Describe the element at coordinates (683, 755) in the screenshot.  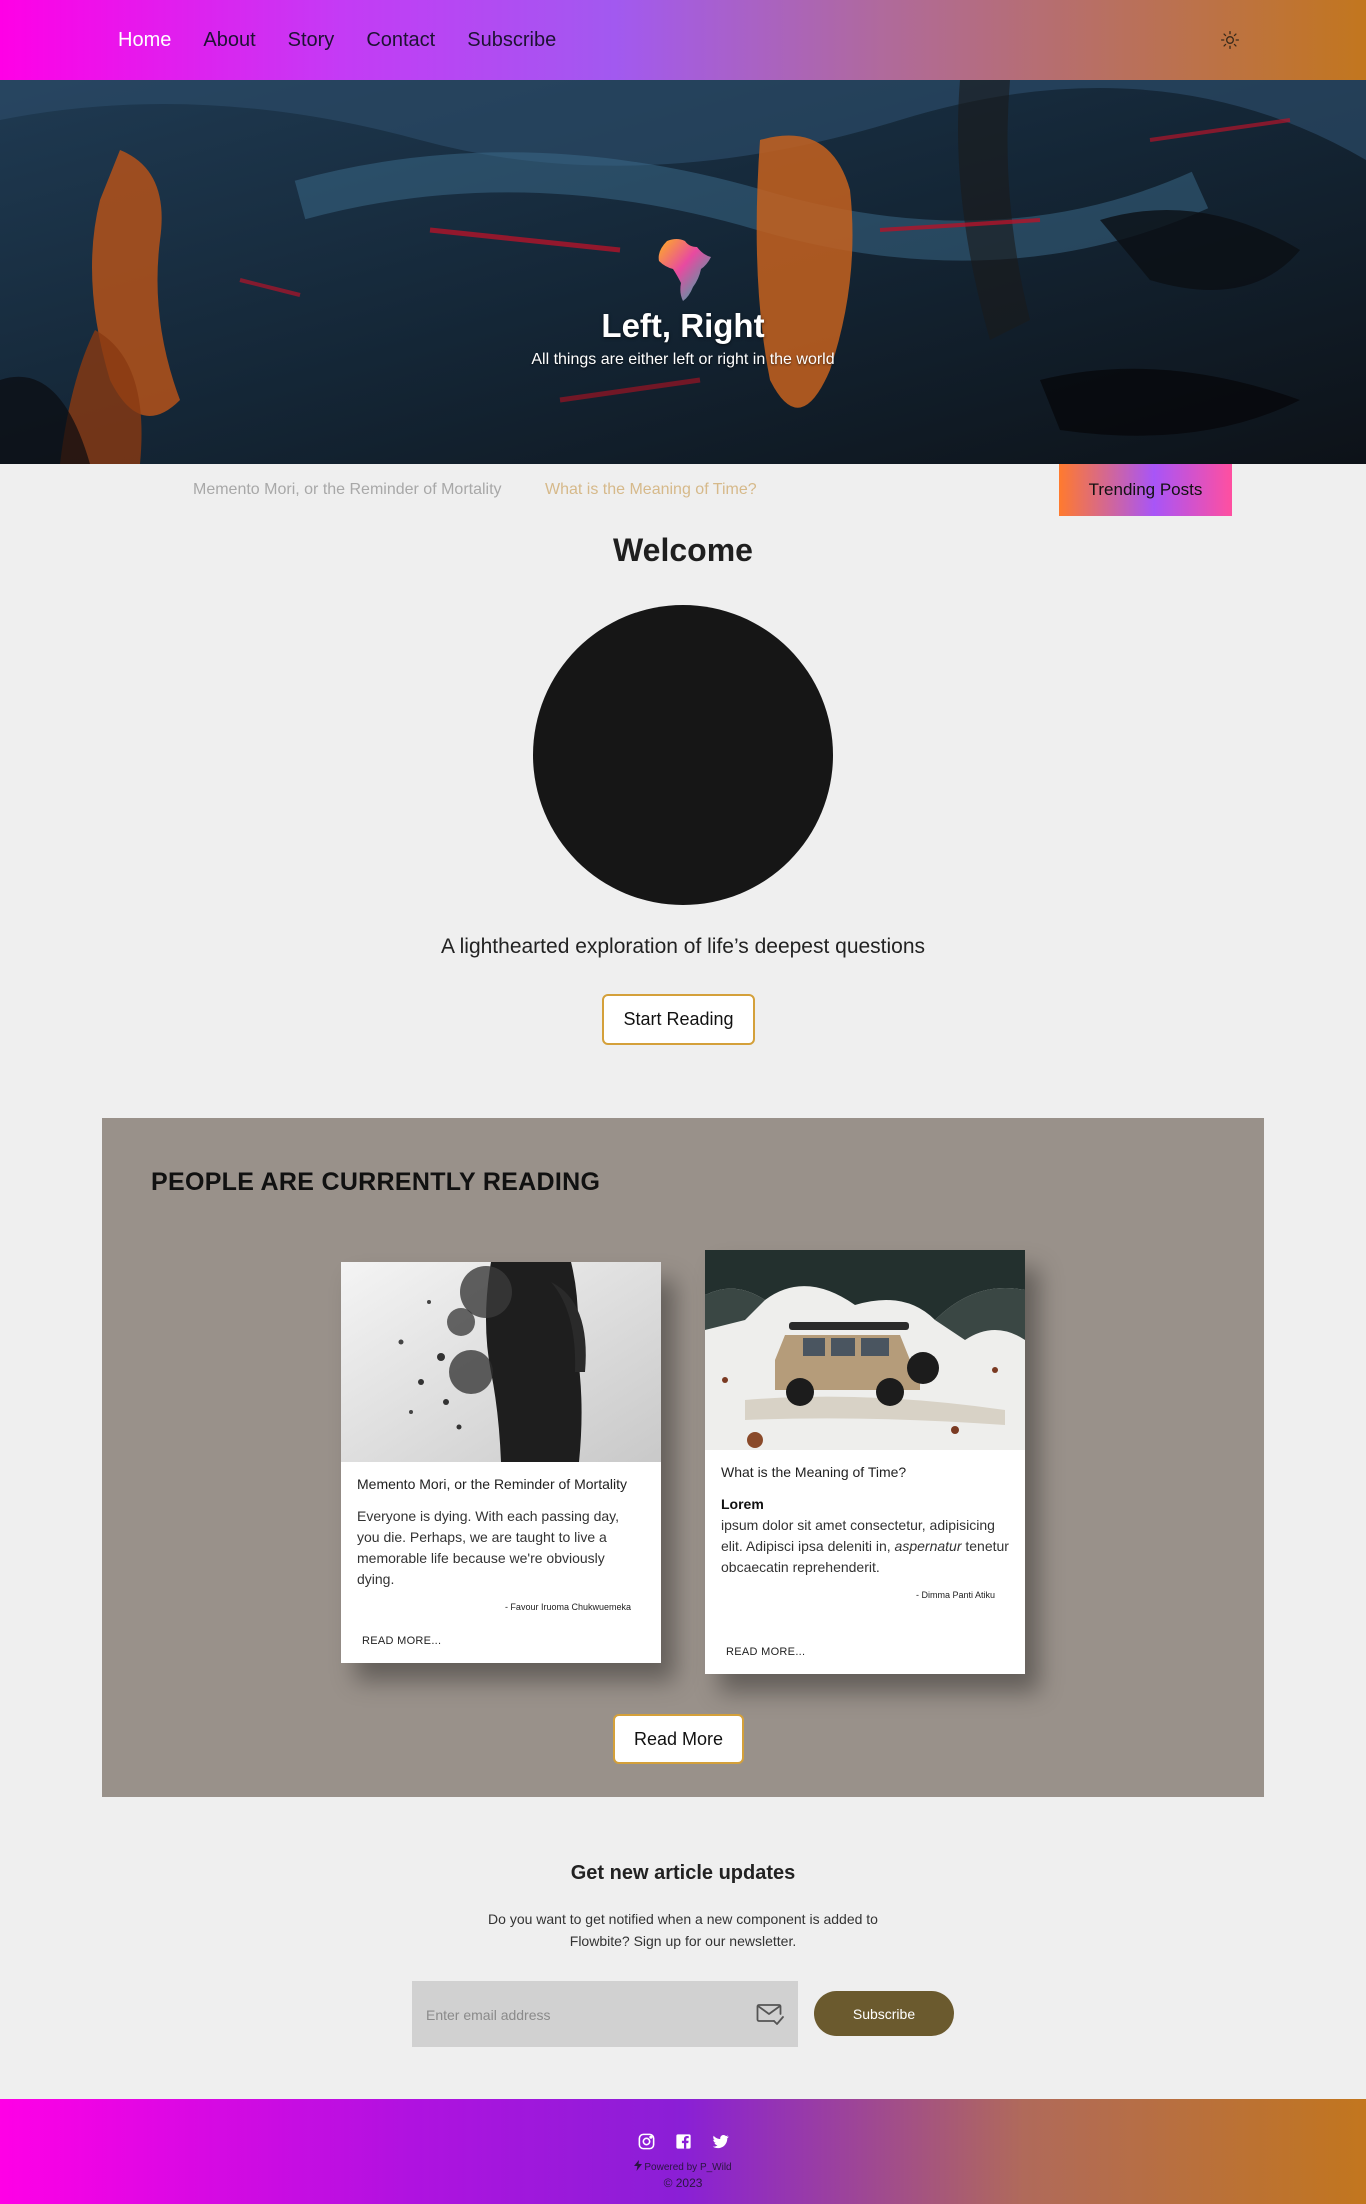
I see `avatar` at that location.